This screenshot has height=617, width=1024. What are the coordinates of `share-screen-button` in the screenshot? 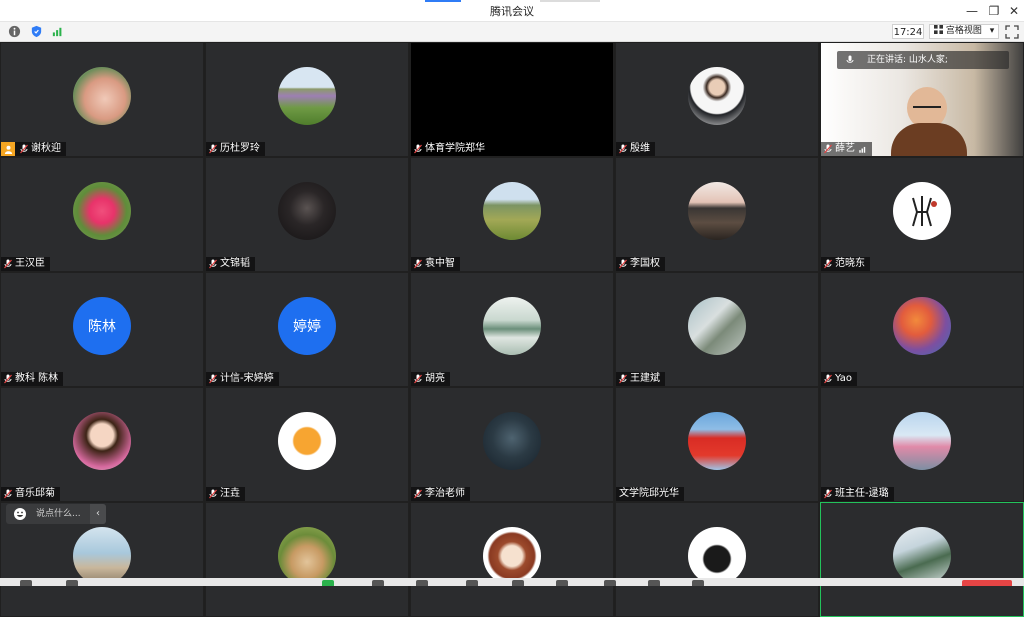 It's located at (328, 583).